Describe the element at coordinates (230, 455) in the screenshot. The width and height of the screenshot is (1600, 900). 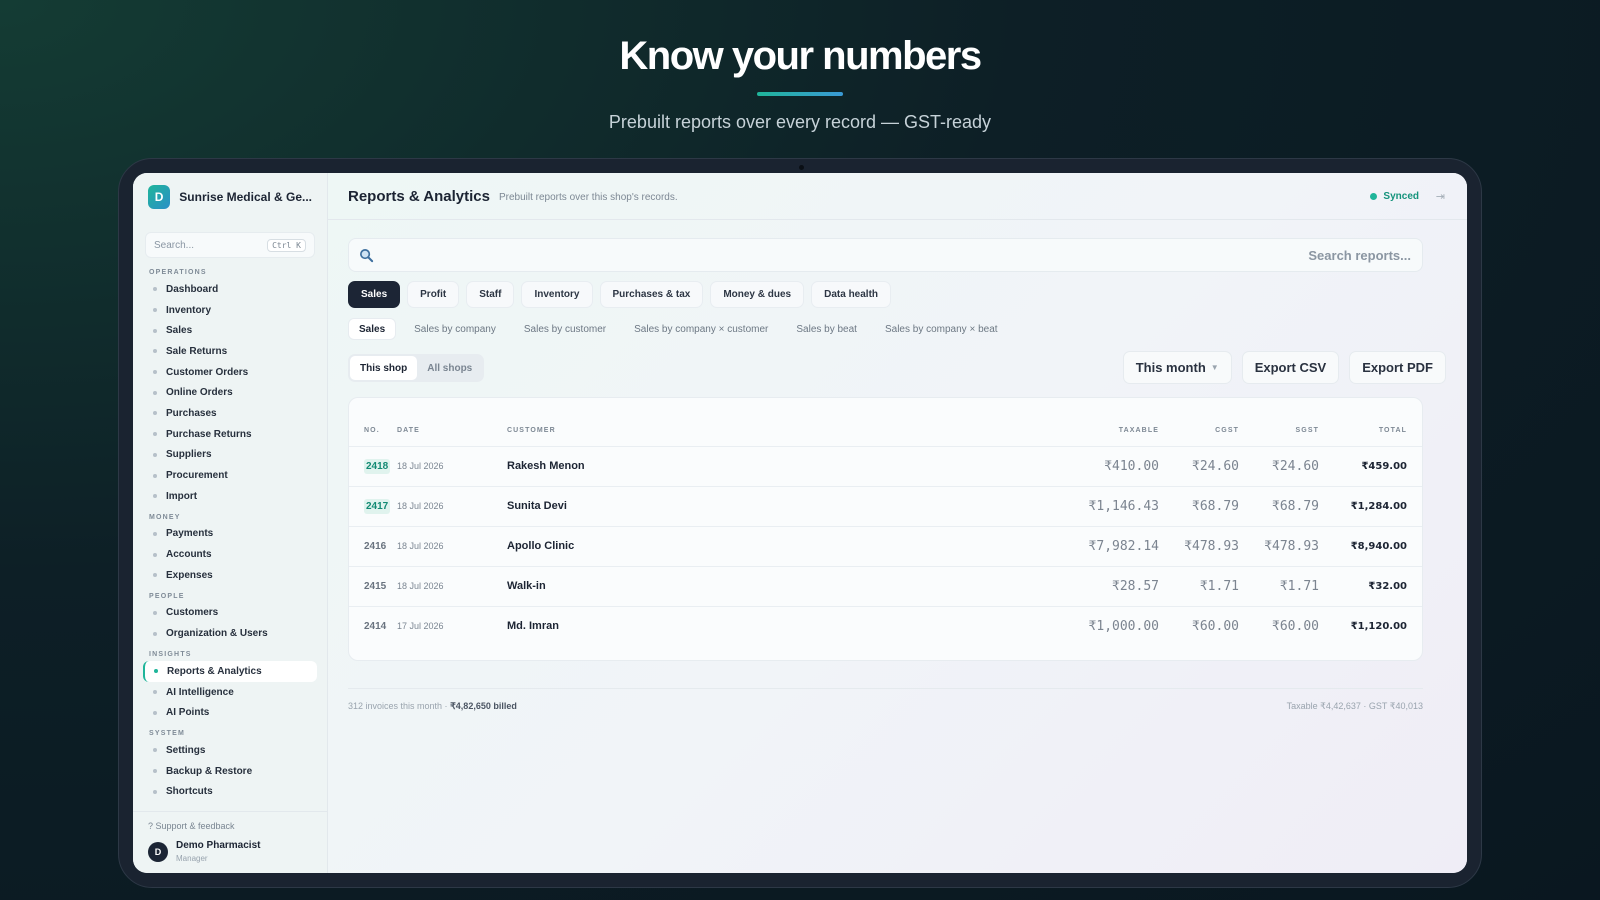
I see `sidebar-item-suppliers: Suppliers` at that location.